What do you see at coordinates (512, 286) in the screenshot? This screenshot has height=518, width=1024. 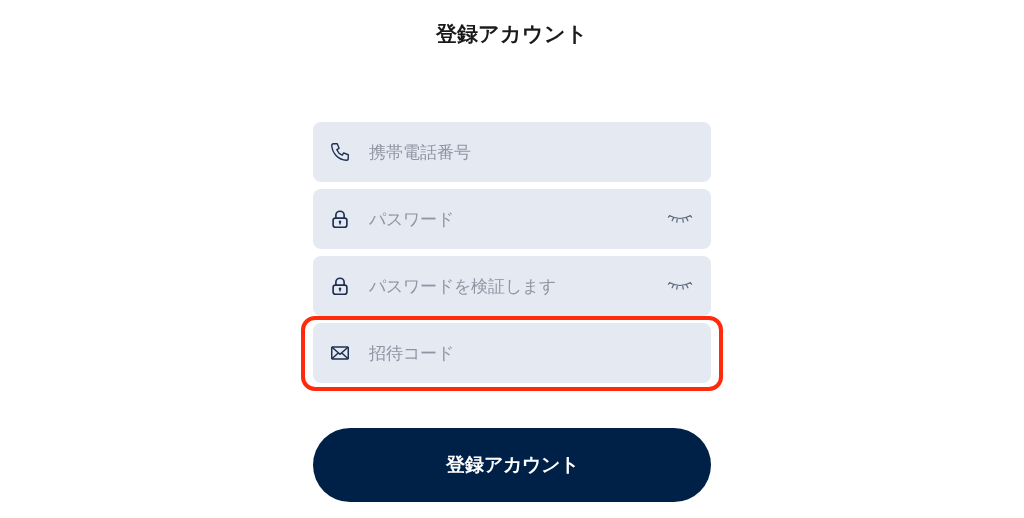 I see `input-field: パスワードを検証します` at bounding box center [512, 286].